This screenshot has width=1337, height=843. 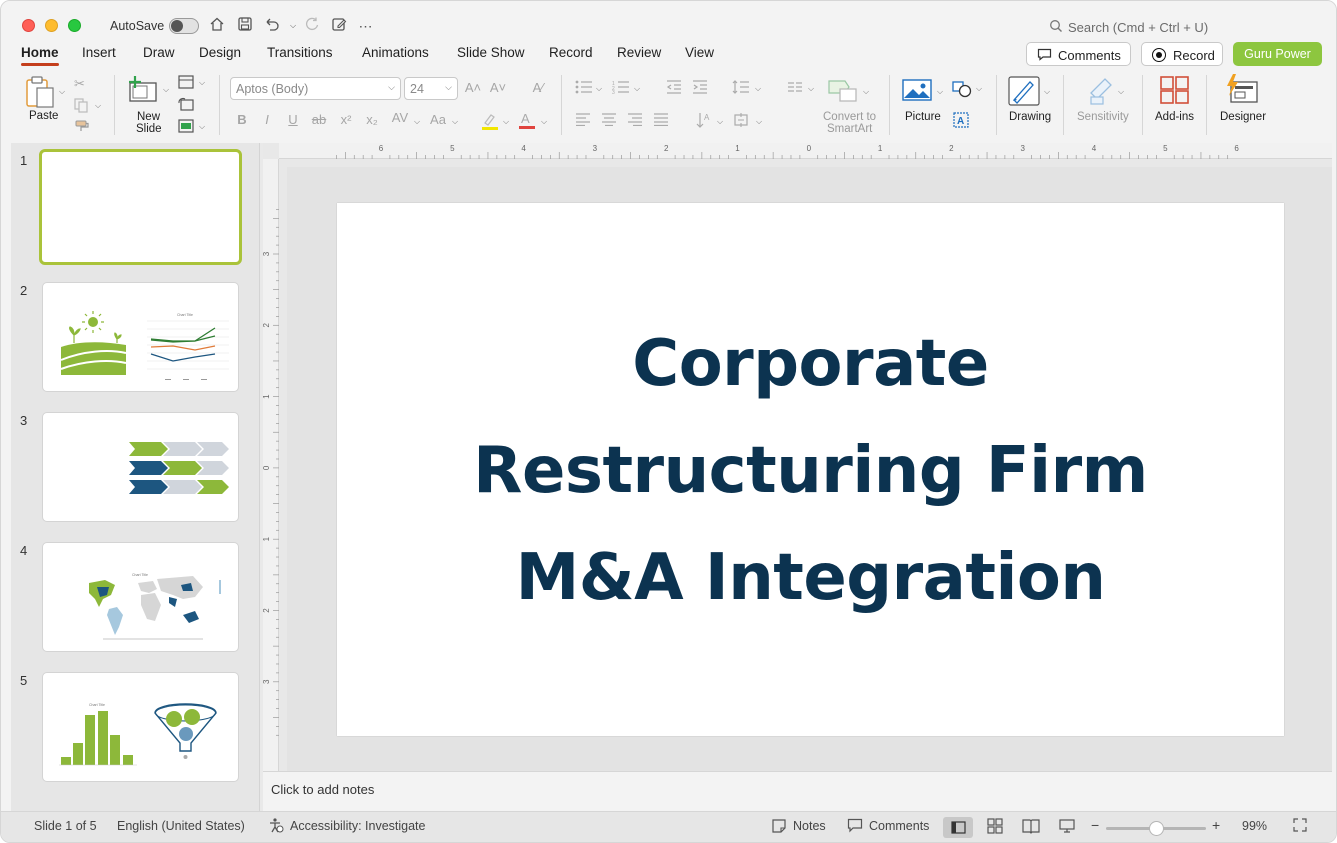 I want to click on line-spacing-dropdown-icon: ⌵, so click(x=758, y=89).